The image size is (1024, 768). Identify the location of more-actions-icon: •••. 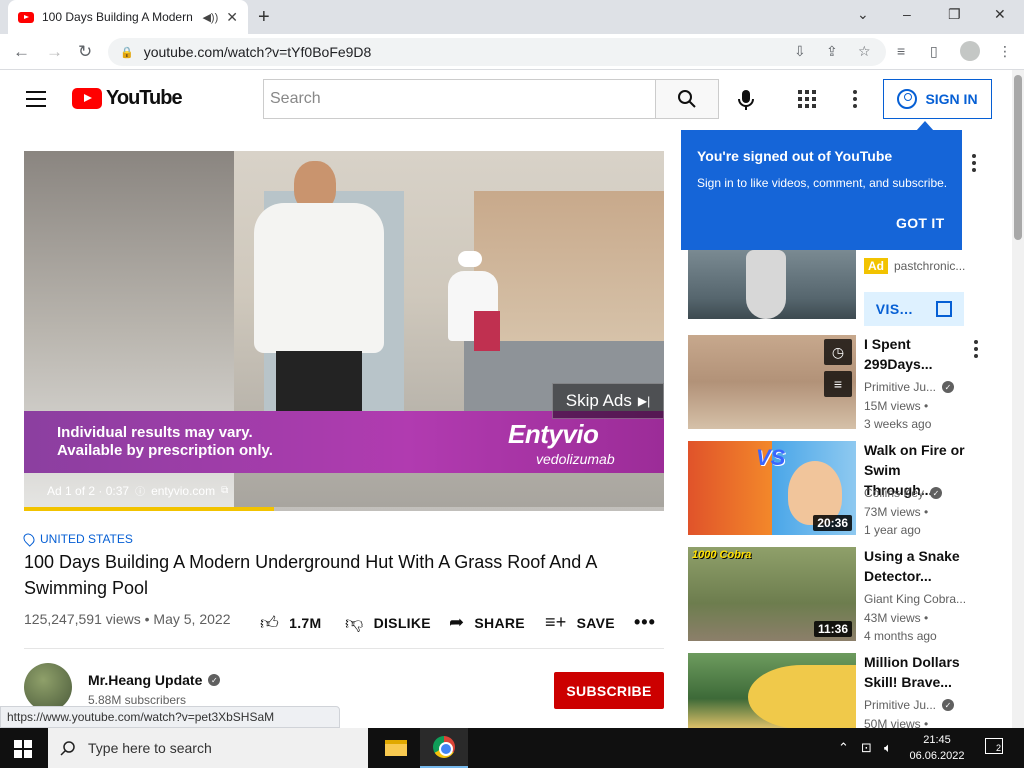
(645, 622).